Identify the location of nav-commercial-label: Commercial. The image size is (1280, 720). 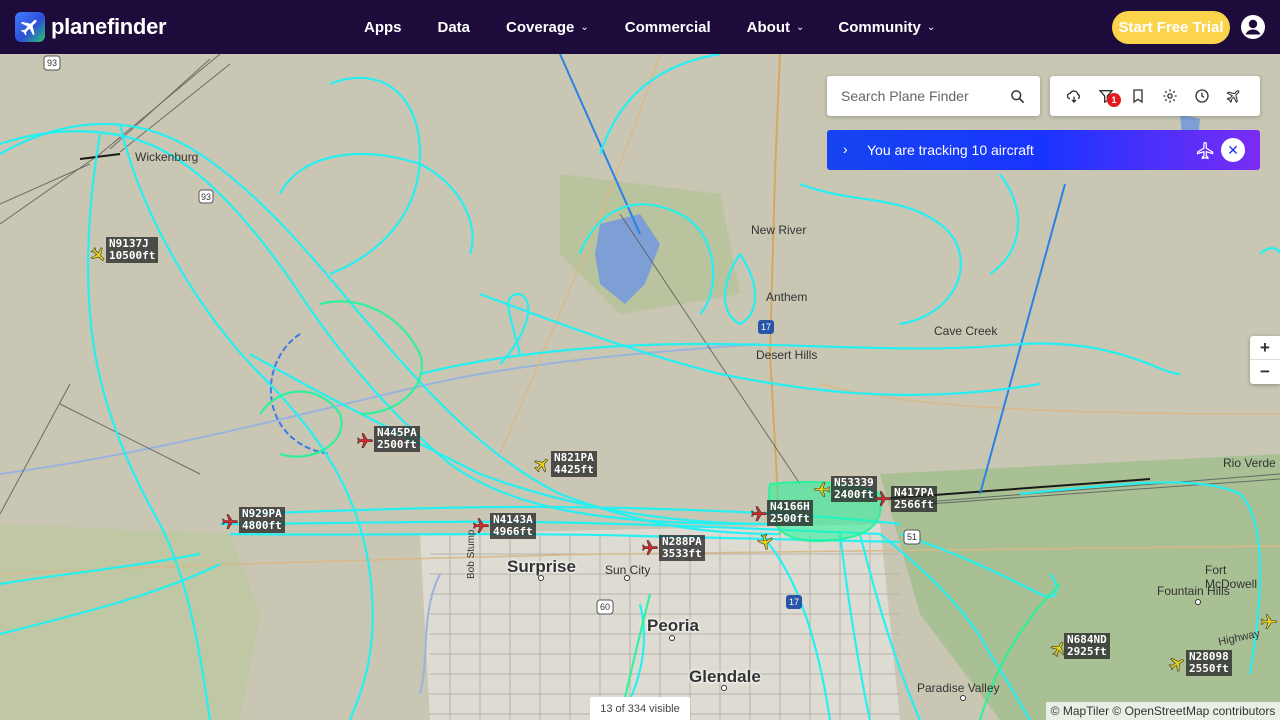
(667, 27).